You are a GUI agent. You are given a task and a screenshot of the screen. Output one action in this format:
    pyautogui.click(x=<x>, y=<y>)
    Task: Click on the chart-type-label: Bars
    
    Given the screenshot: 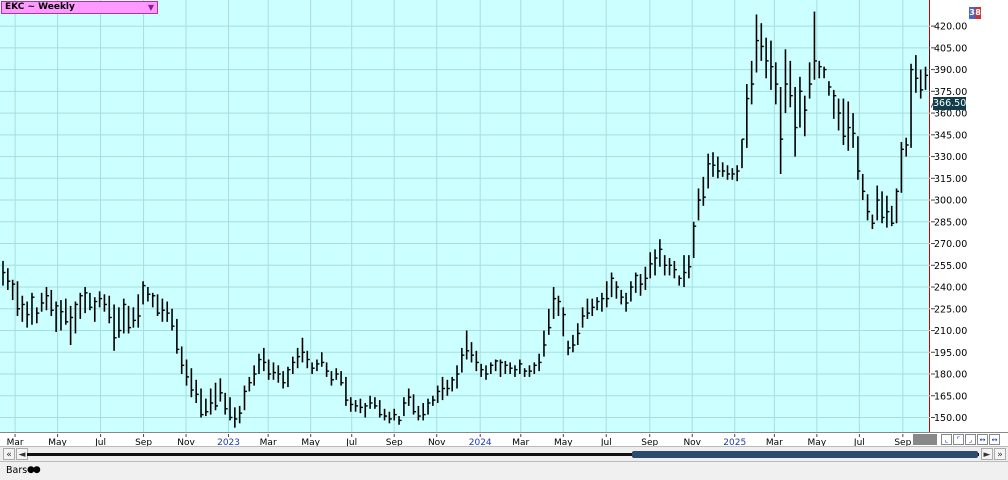 What is the action you would take?
    pyautogui.click(x=16, y=470)
    